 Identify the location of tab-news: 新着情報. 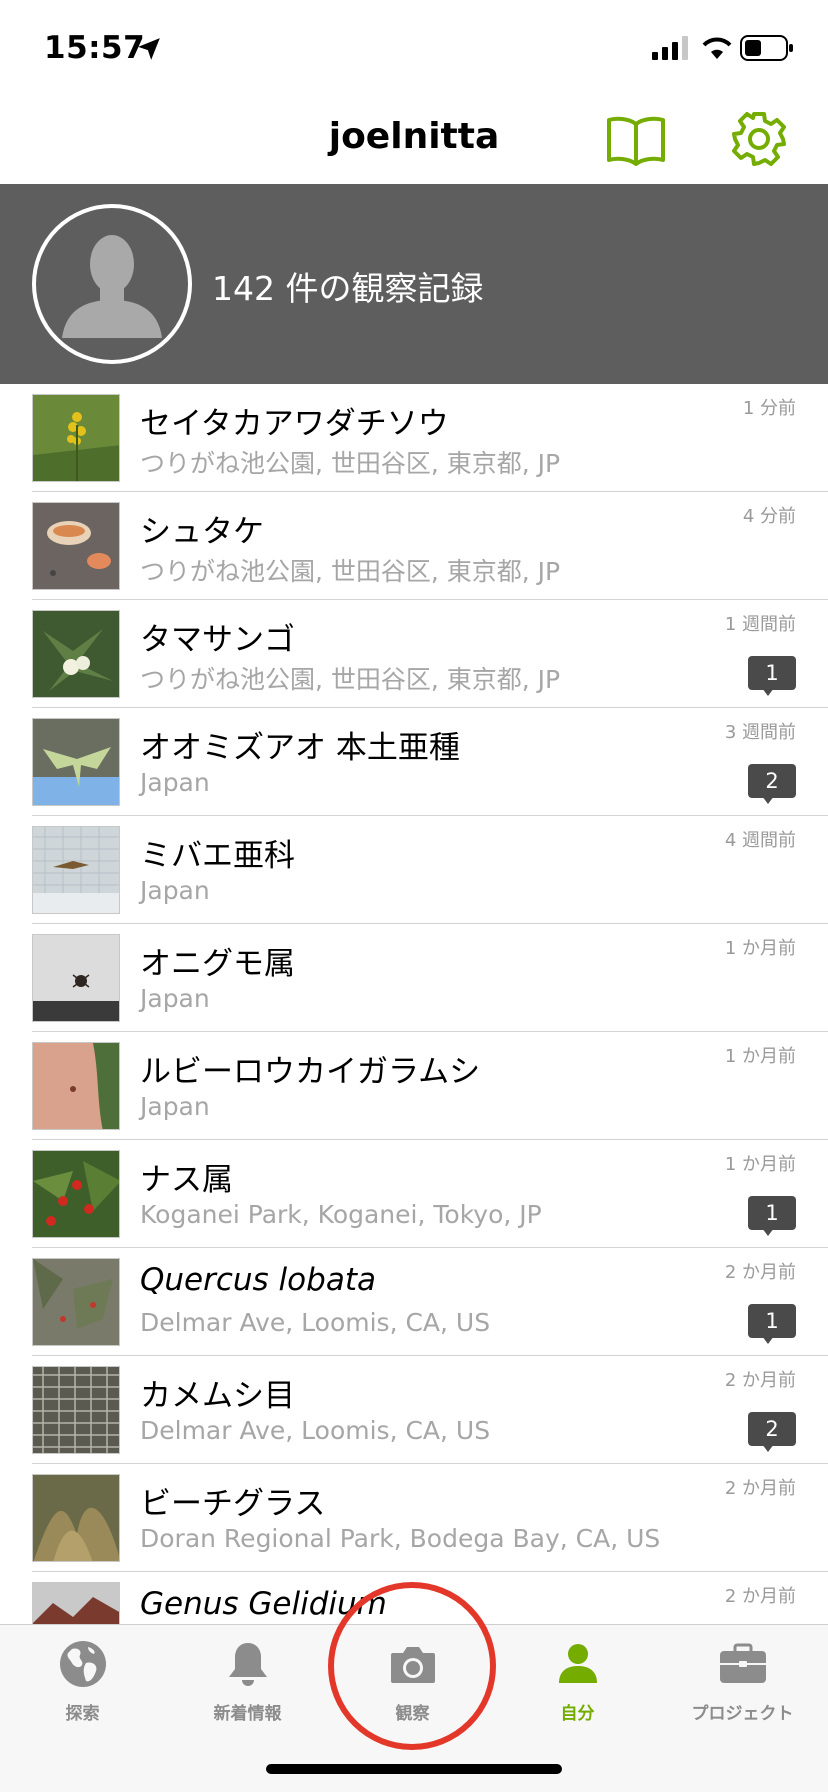
(247, 1680).